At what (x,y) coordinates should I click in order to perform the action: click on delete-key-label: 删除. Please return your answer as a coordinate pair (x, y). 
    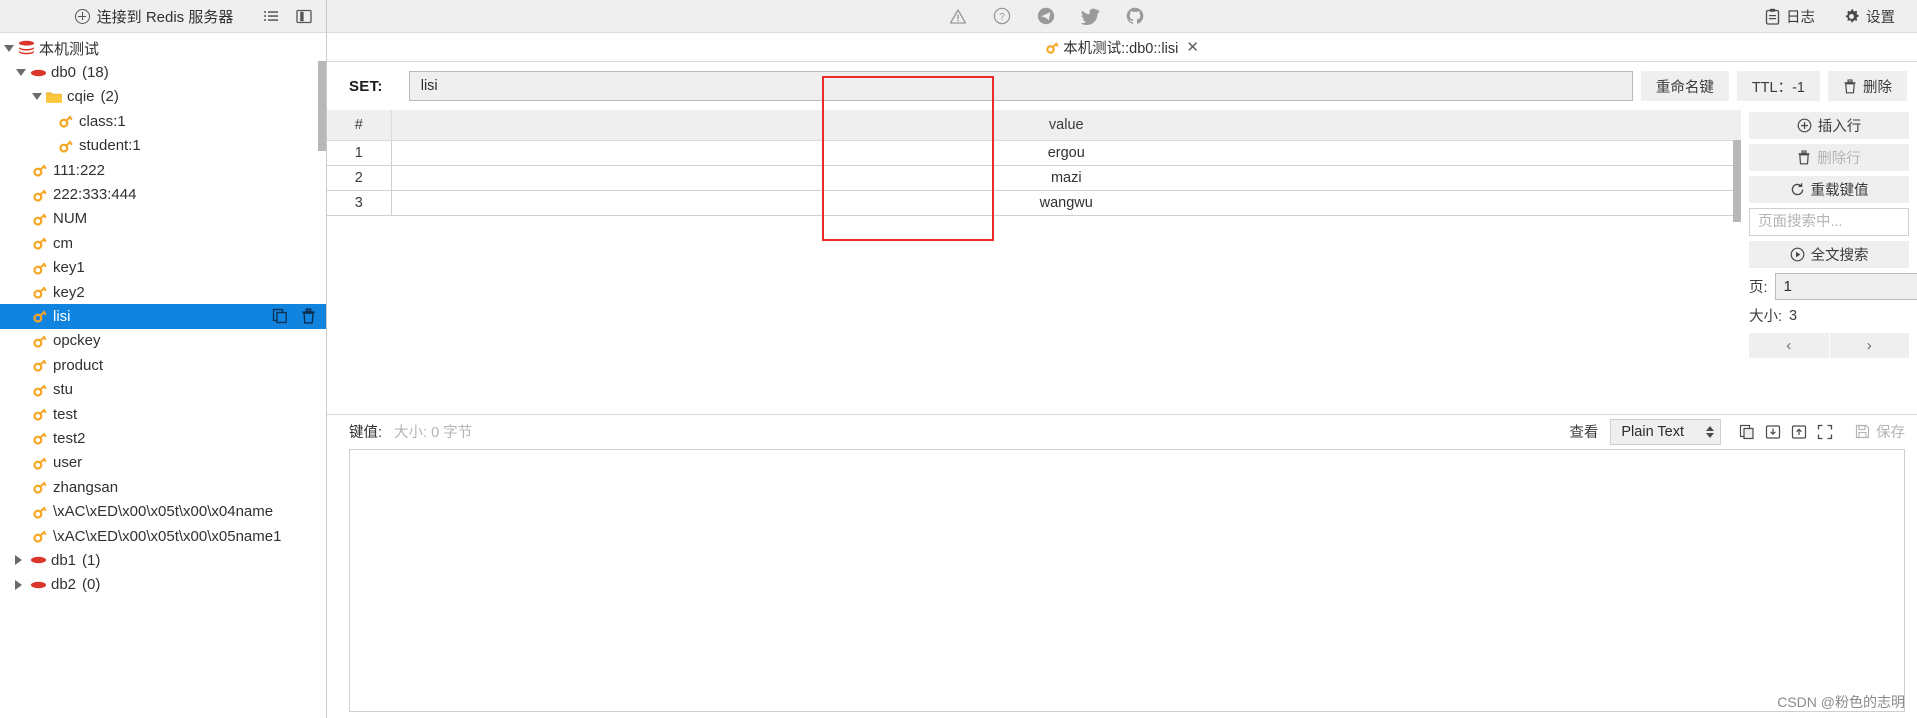
    Looking at the image, I should click on (1877, 87).